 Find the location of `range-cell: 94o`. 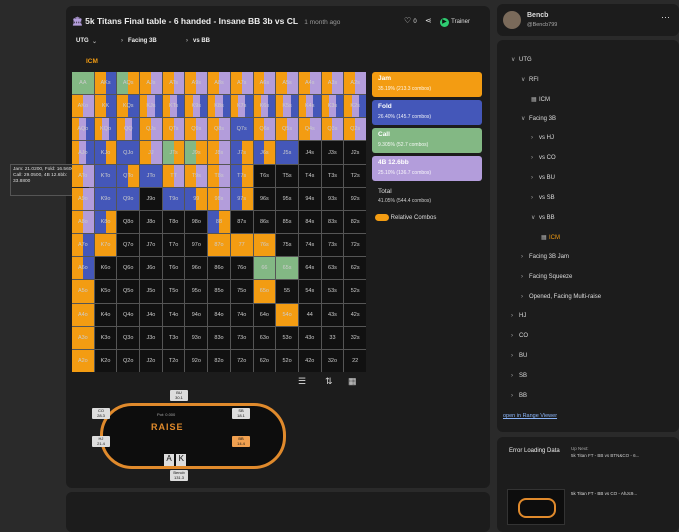

range-cell: 94o is located at coordinates (196, 314).